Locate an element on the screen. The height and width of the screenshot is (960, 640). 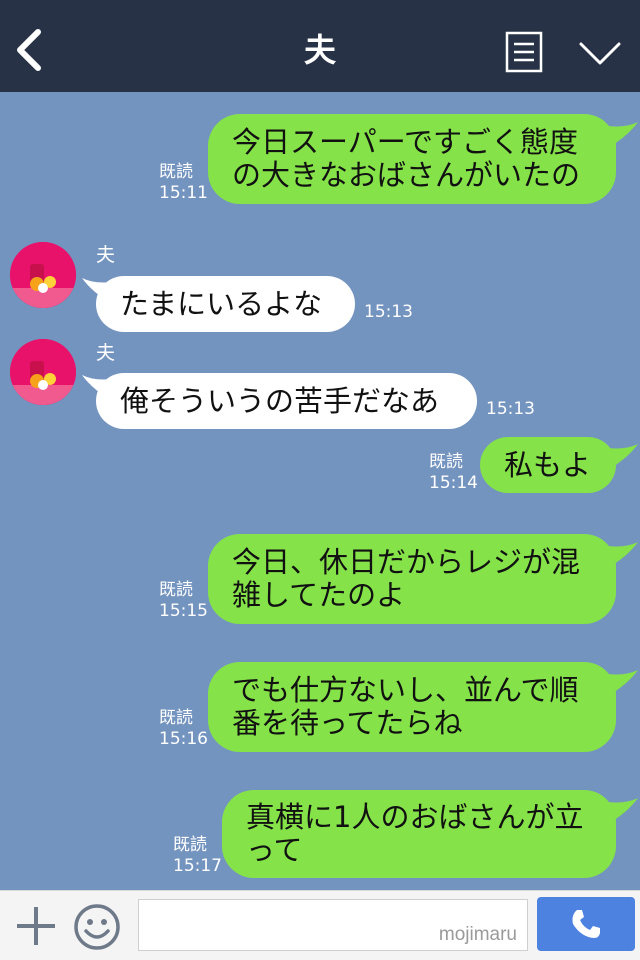
chat-header: 夫 is located at coordinates (320, 46).